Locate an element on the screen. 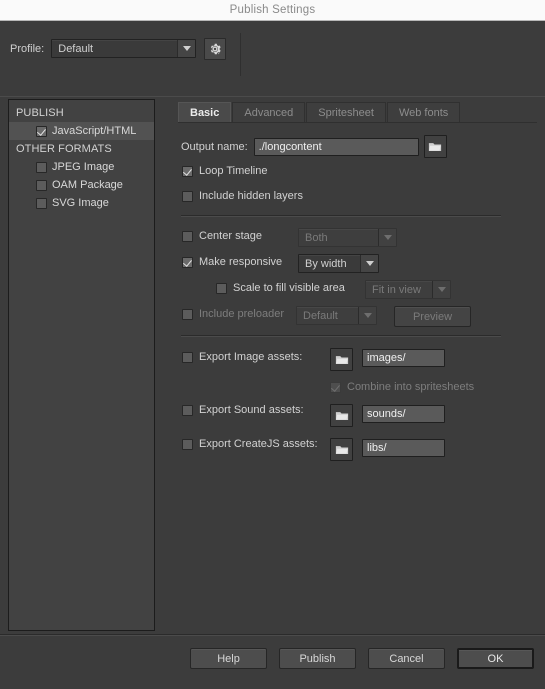 Image resolution: width=545 pixels, height=689 pixels. export-sound-assets-row: Export Sound assets: is located at coordinates (243, 410).